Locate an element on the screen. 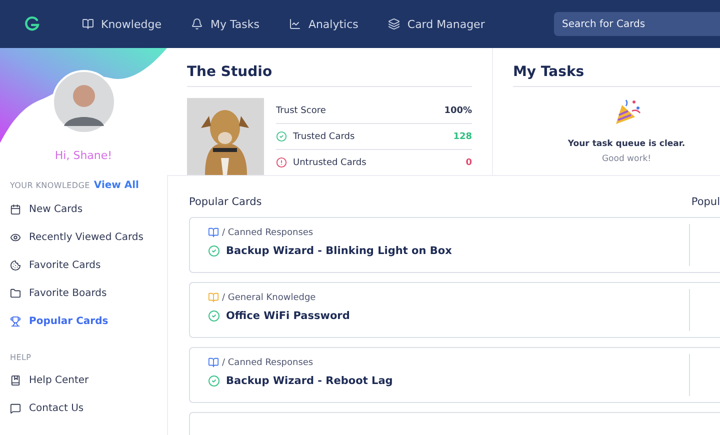  stat-label: Trust Score is located at coordinates (301, 111).